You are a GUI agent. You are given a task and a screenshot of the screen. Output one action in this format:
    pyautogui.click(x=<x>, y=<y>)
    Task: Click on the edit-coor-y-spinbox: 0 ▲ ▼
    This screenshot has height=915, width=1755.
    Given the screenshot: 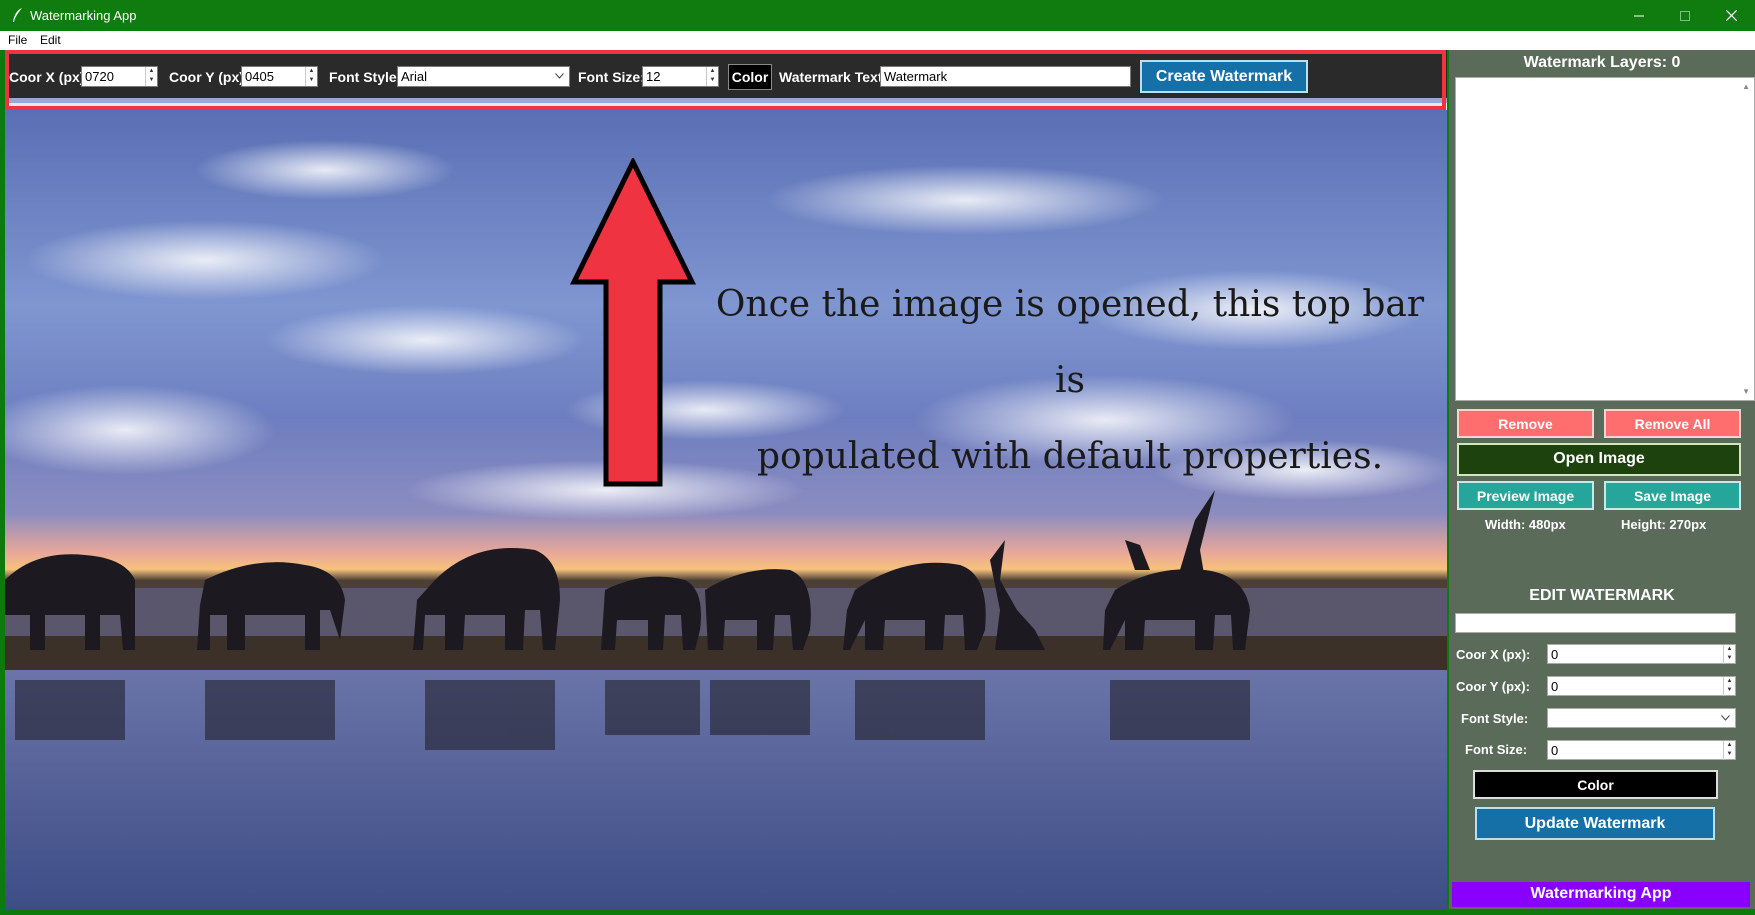 What is the action you would take?
    pyautogui.click(x=1641, y=686)
    